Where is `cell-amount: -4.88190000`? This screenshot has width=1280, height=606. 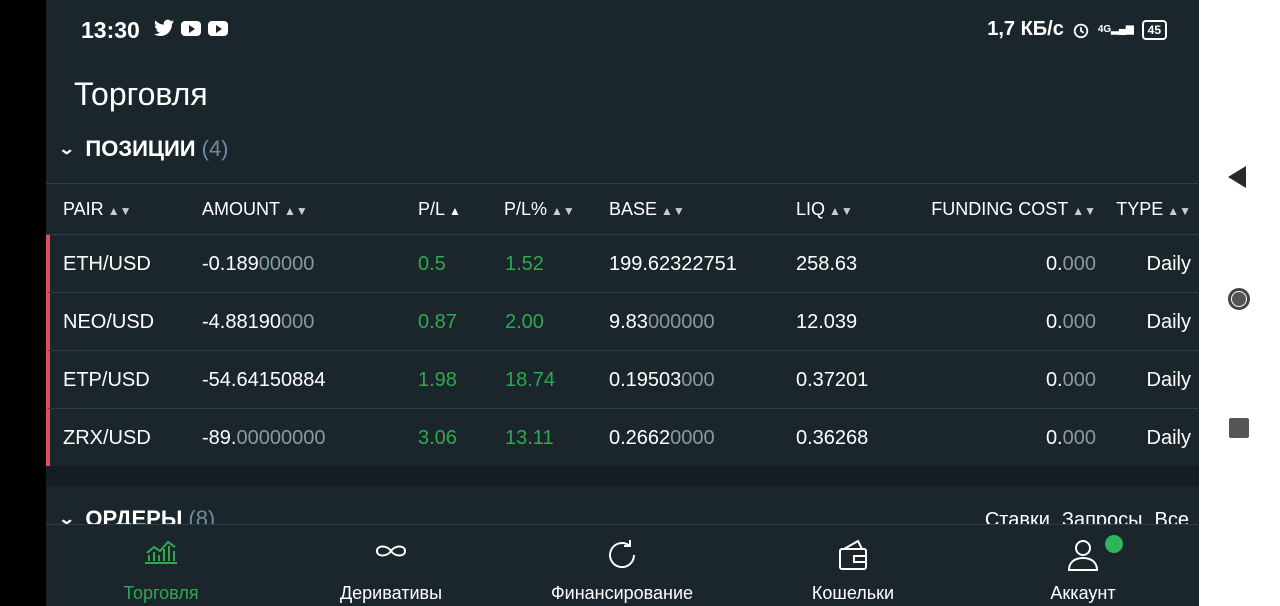 cell-amount: -4.88190000 is located at coordinates (258, 322).